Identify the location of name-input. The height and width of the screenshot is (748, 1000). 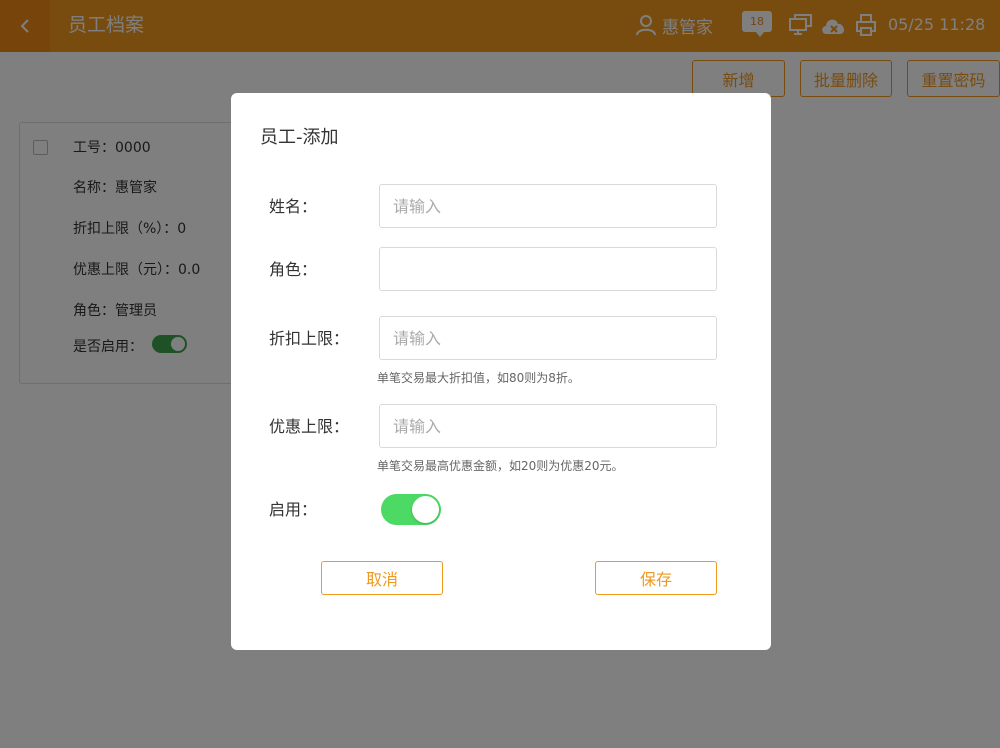
(548, 206).